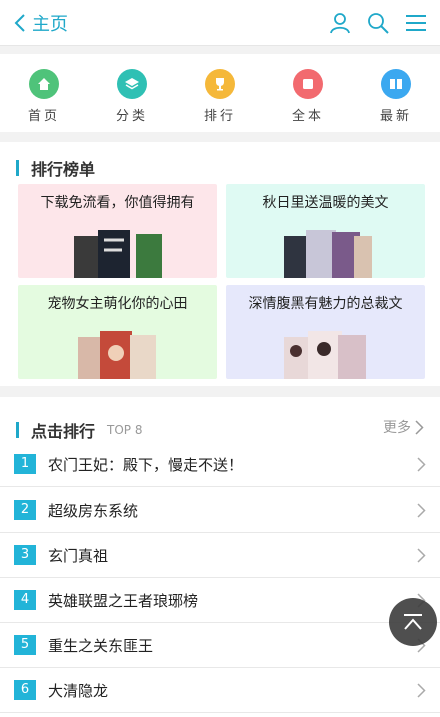 The width and height of the screenshot is (440, 717). What do you see at coordinates (308, 84) in the screenshot?
I see `book-square-icon` at bounding box center [308, 84].